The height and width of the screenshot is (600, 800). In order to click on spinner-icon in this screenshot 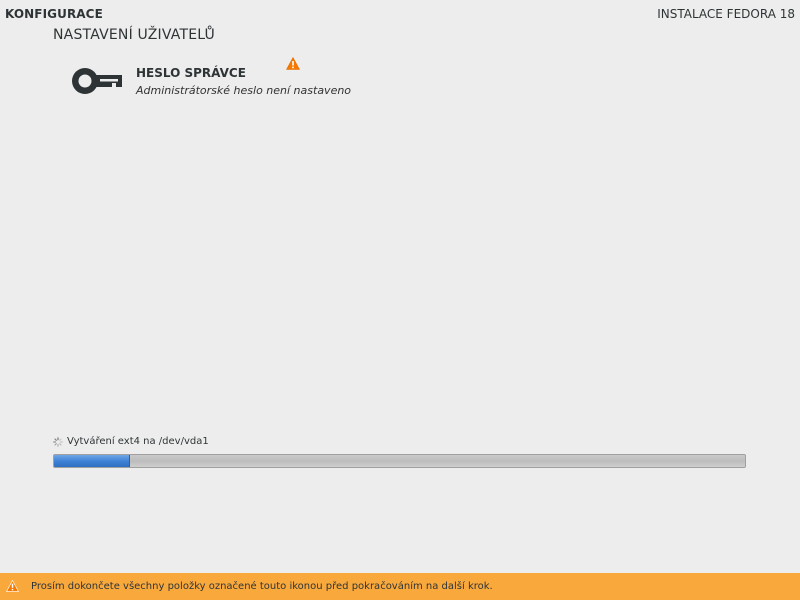, I will do `click(58, 441)`.